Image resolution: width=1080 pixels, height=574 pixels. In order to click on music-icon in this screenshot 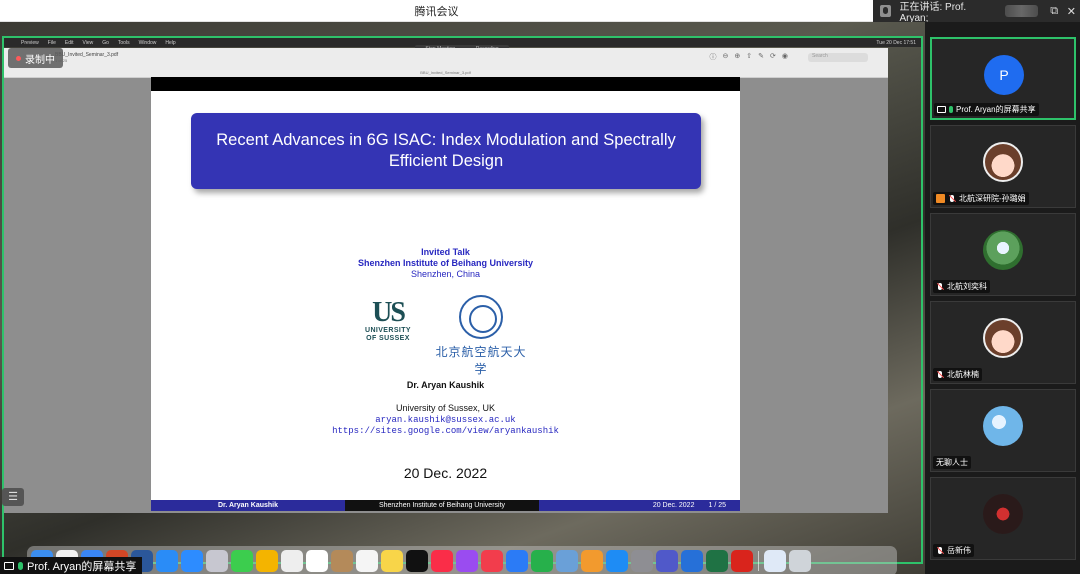, I will do `click(442, 561)`.